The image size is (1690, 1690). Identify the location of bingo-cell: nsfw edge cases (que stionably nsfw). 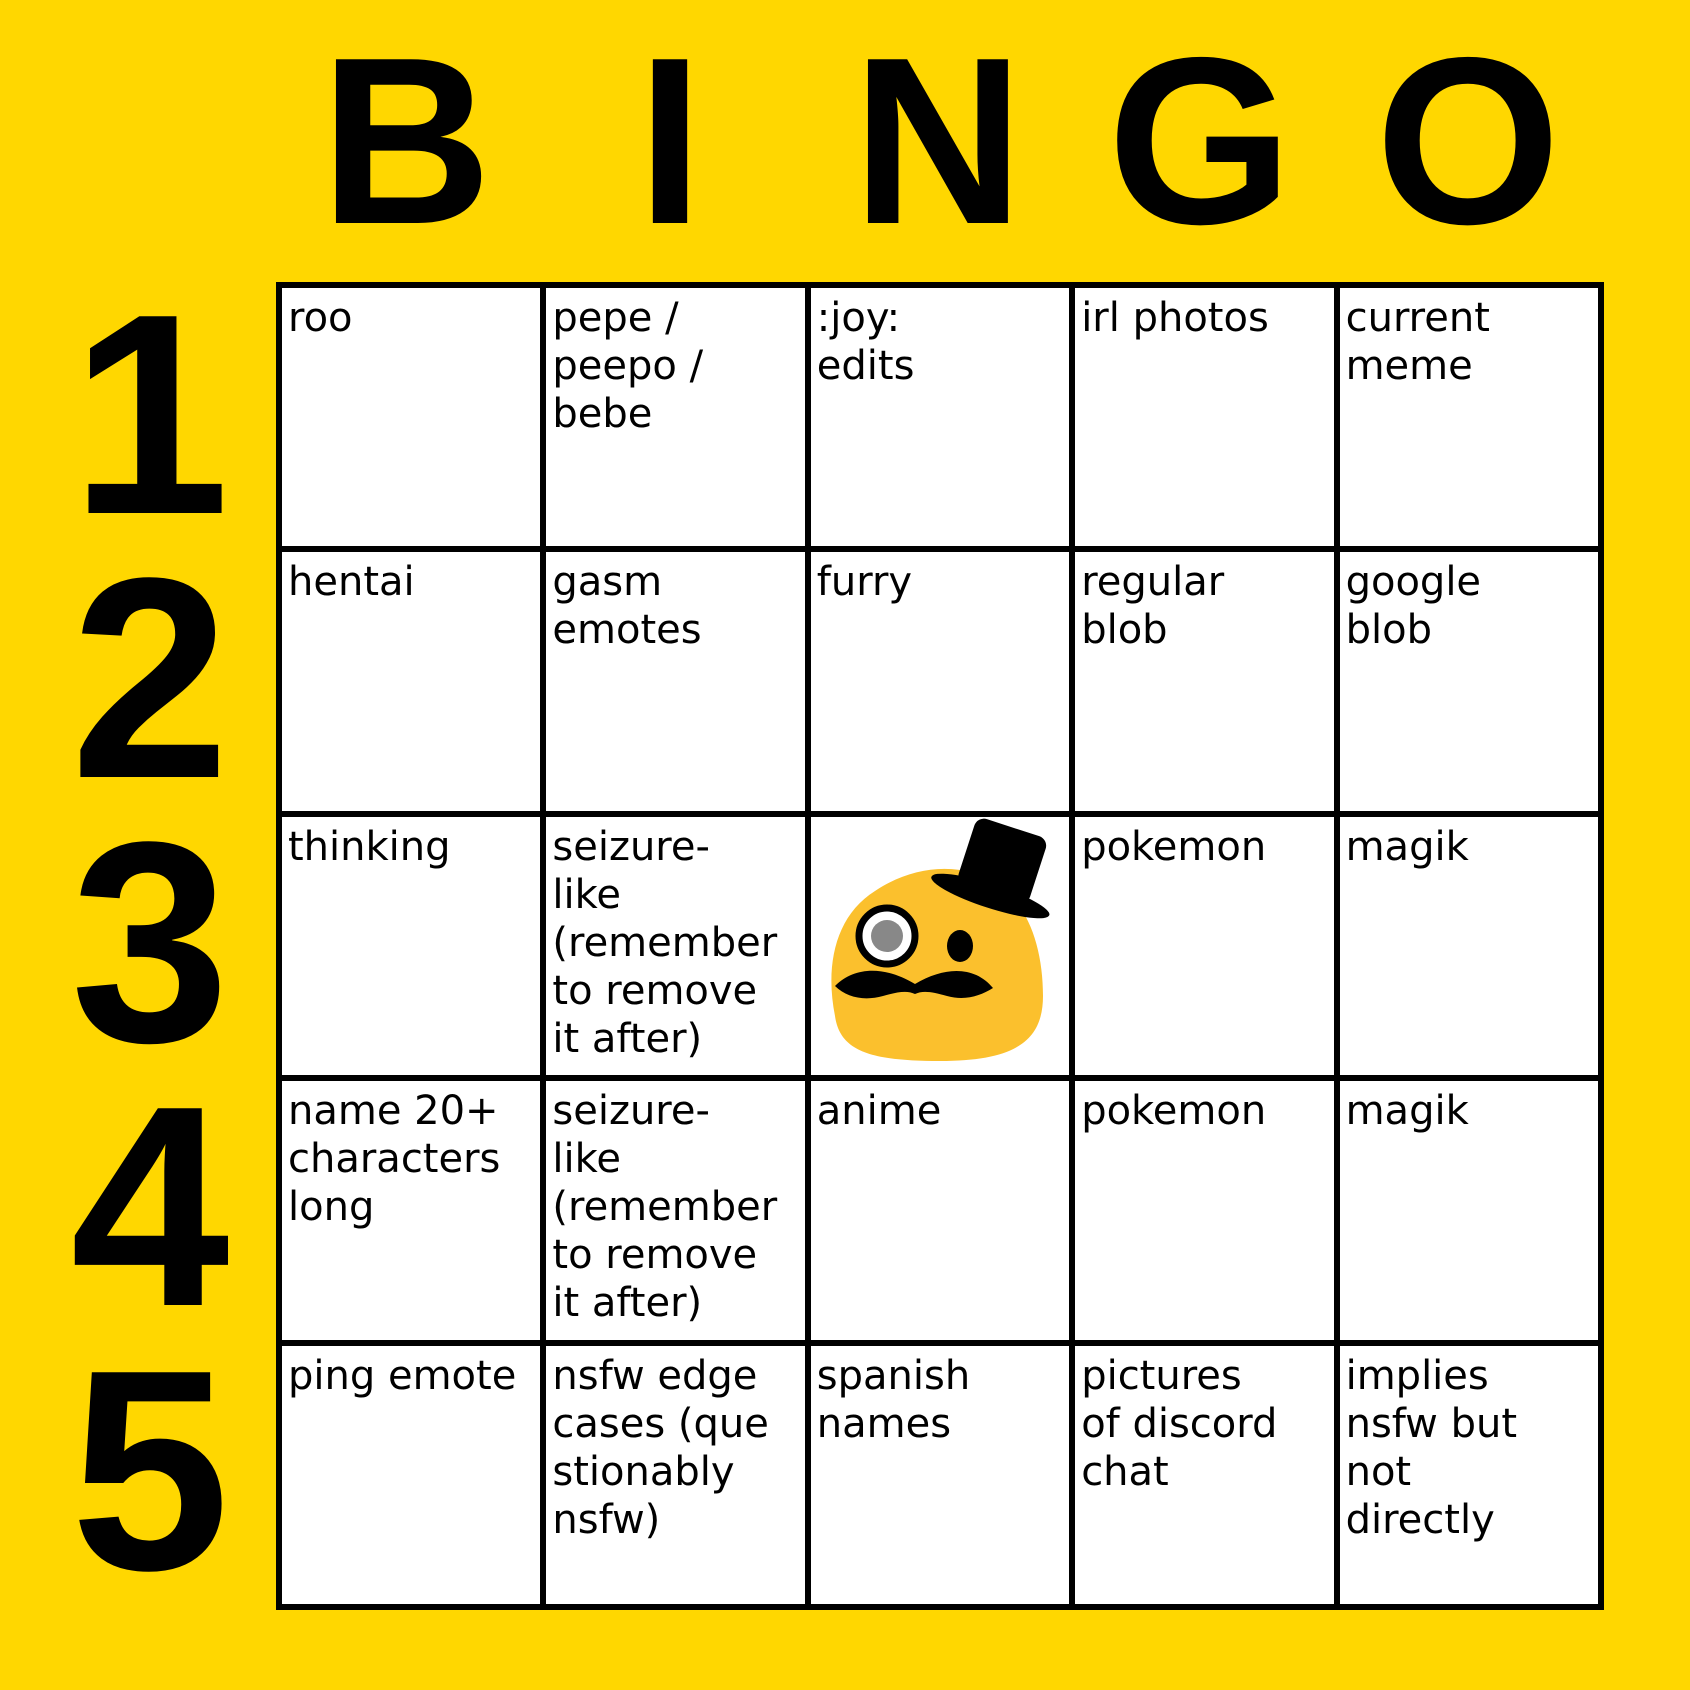
(675, 1474).